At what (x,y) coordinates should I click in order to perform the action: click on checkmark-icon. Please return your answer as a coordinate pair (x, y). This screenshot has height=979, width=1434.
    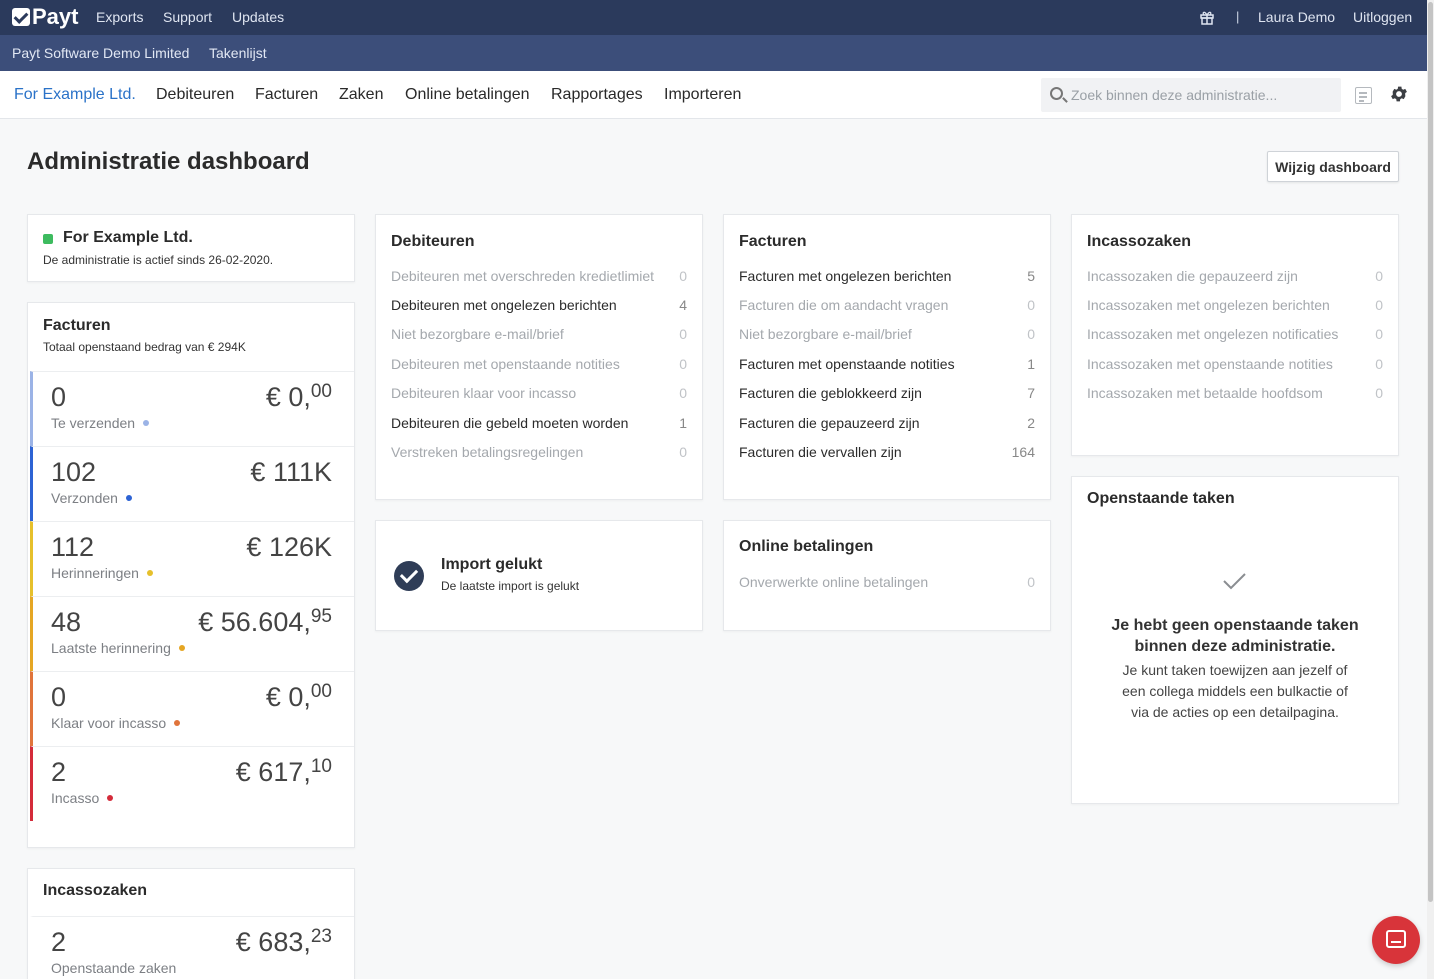
    Looking at the image, I should click on (1234, 581).